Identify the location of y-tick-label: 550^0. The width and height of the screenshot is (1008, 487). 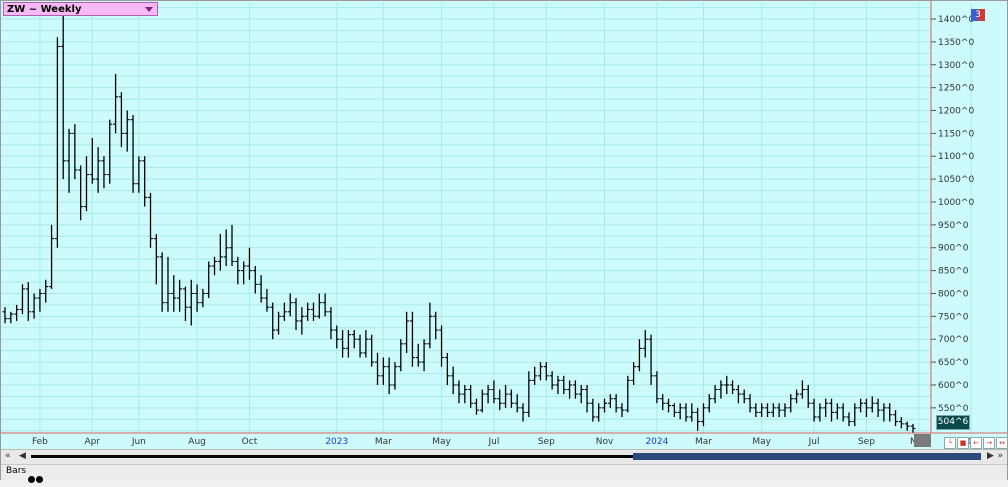
(953, 409).